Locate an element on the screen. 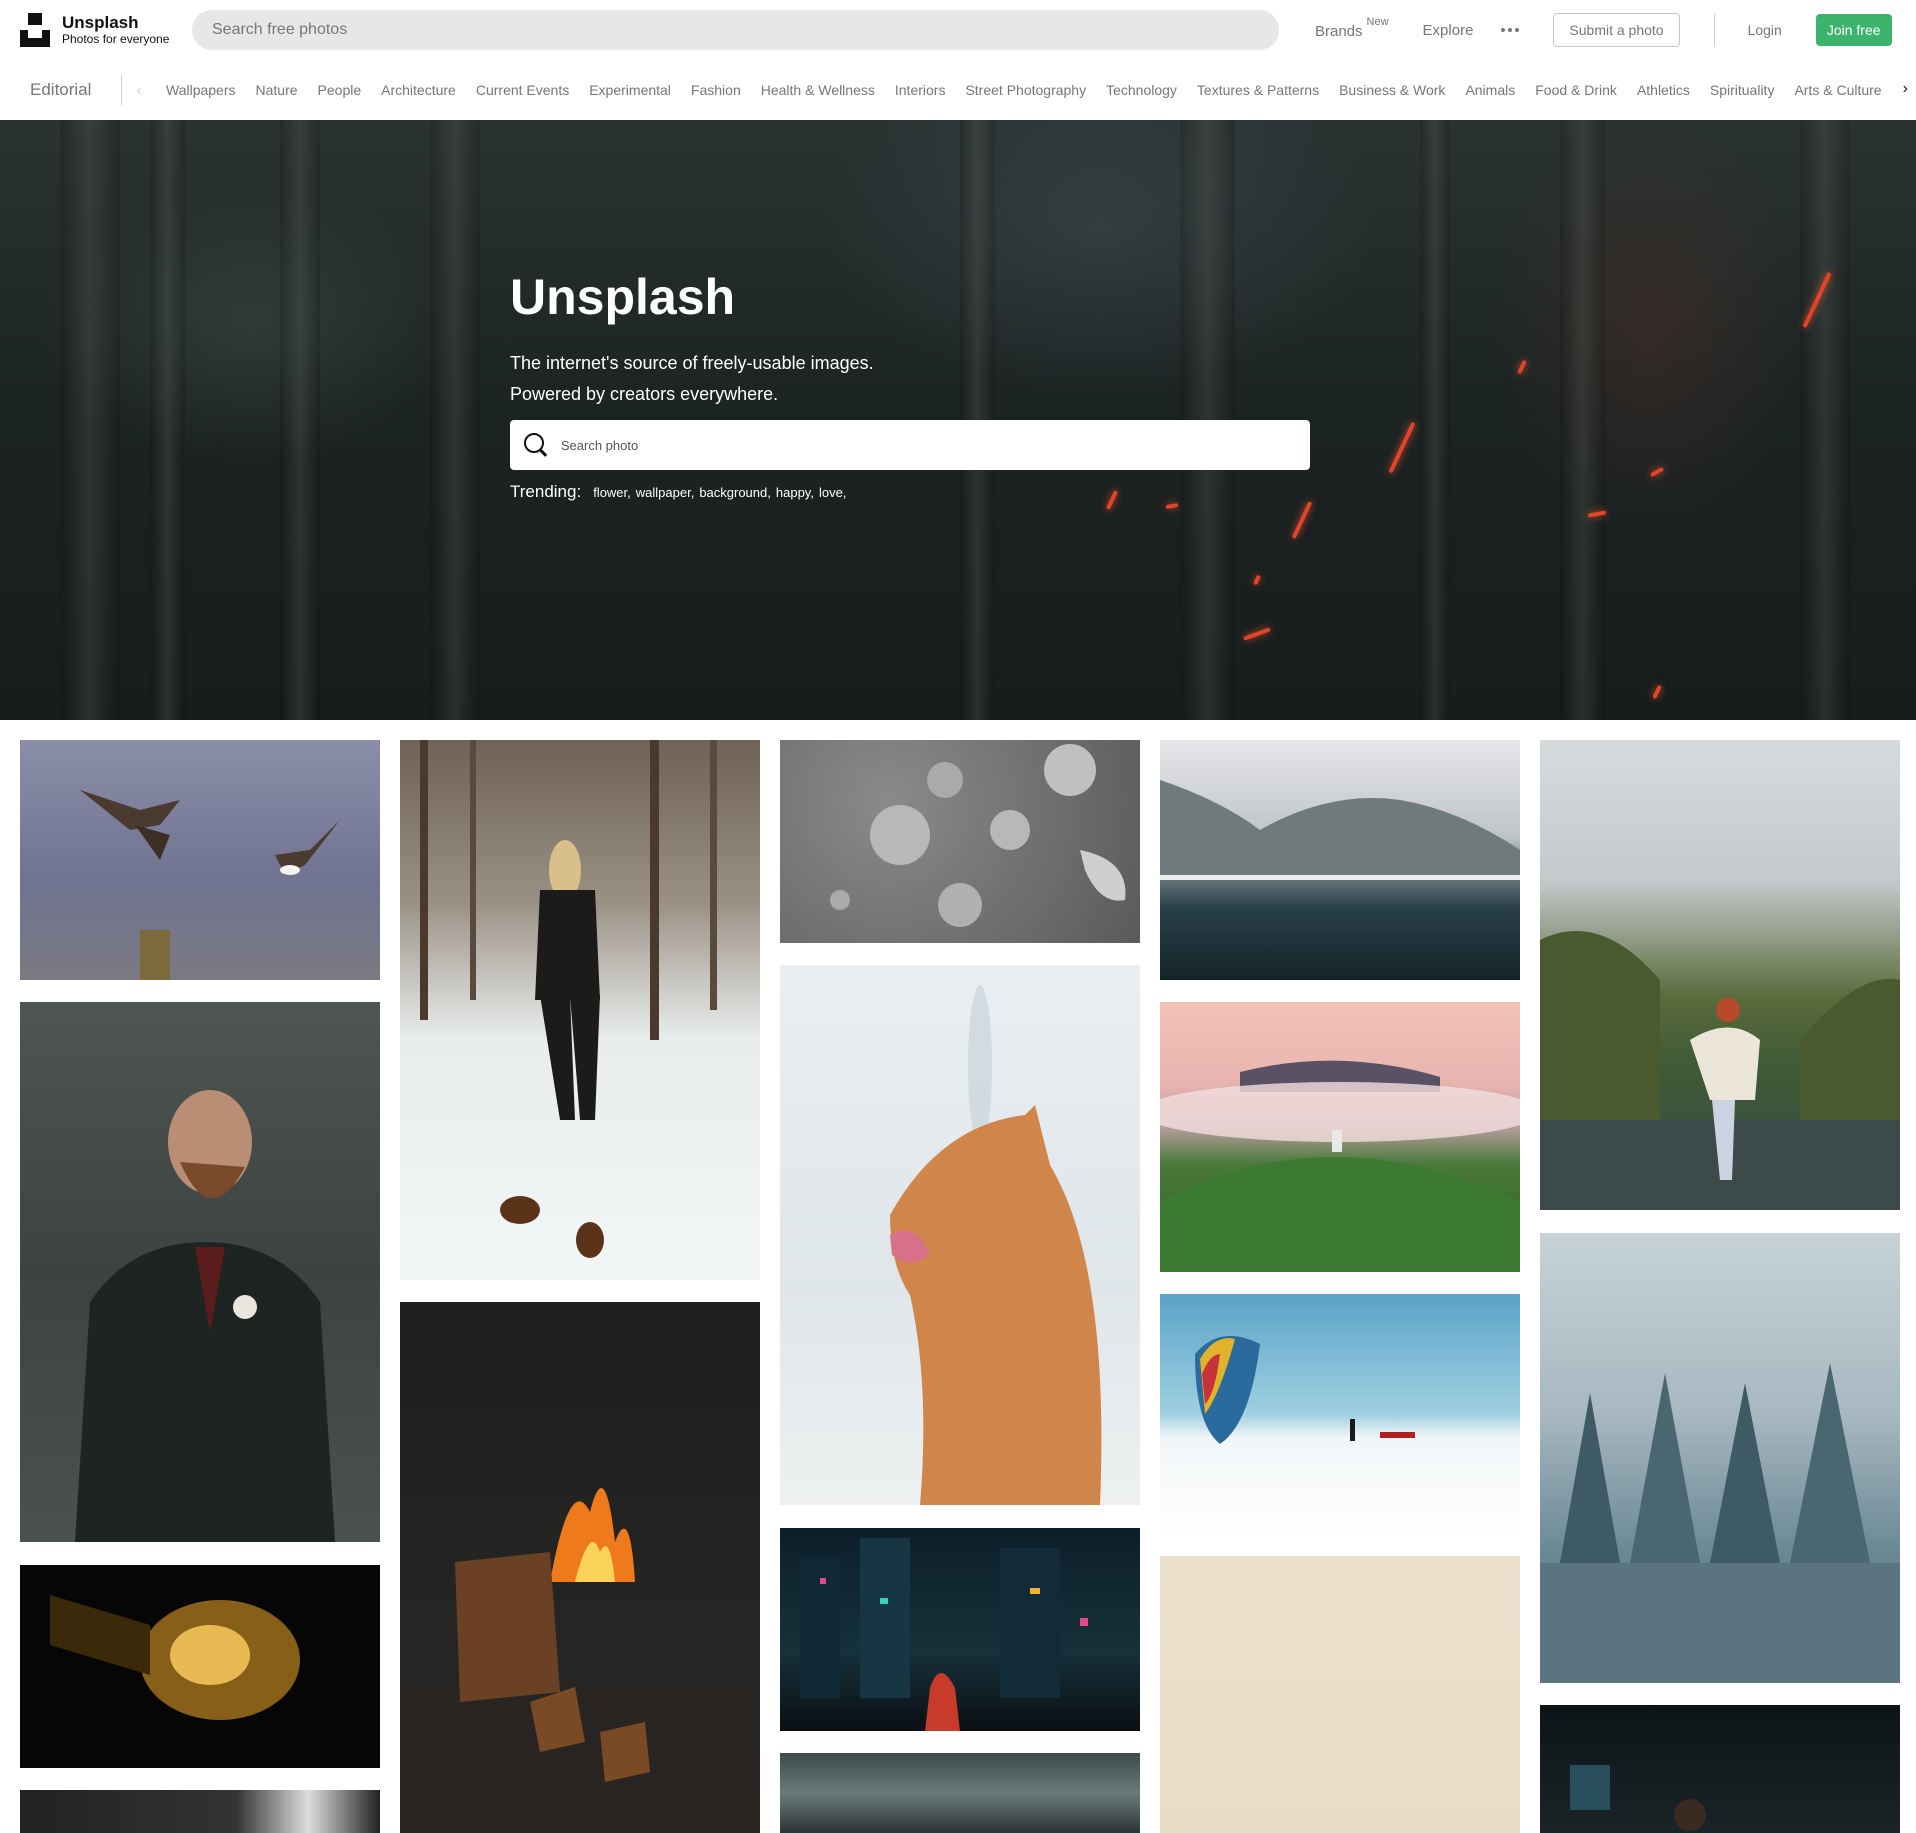 The width and height of the screenshot is (1916, 1833). header-divider is located at coordinates (1714, 30).